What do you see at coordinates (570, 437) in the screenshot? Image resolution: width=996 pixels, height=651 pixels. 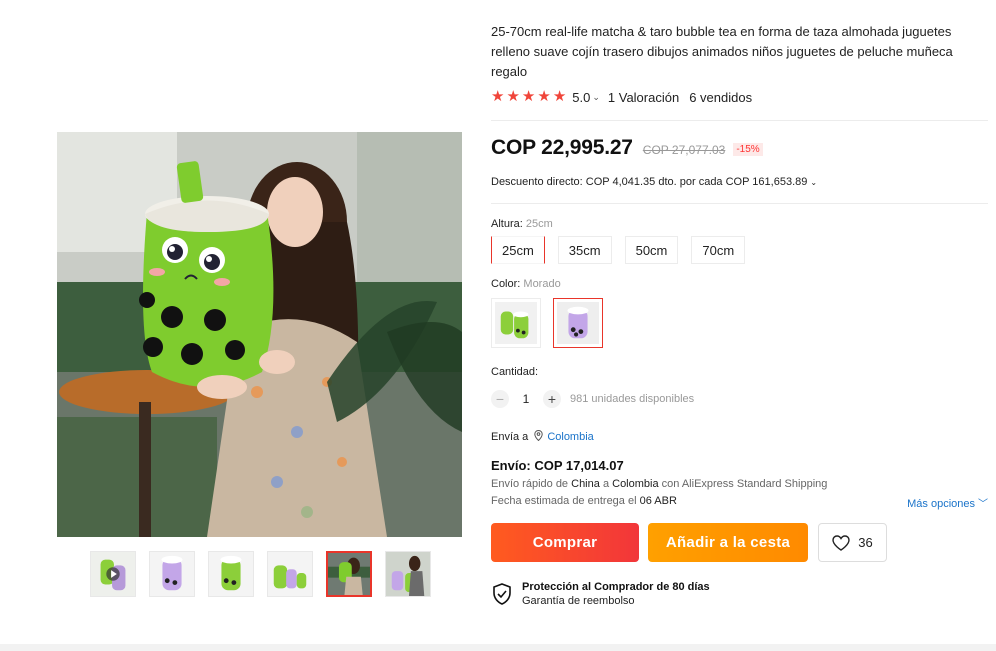 I see `ship-to-country-link: Colombia` at bounding box center [570, 437].